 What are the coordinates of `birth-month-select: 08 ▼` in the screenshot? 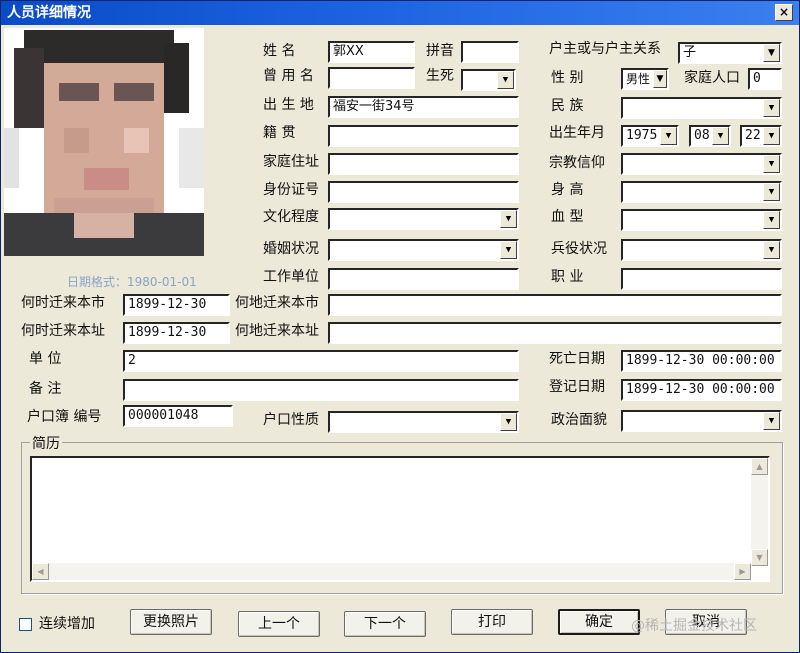 It's located at (710, 136).